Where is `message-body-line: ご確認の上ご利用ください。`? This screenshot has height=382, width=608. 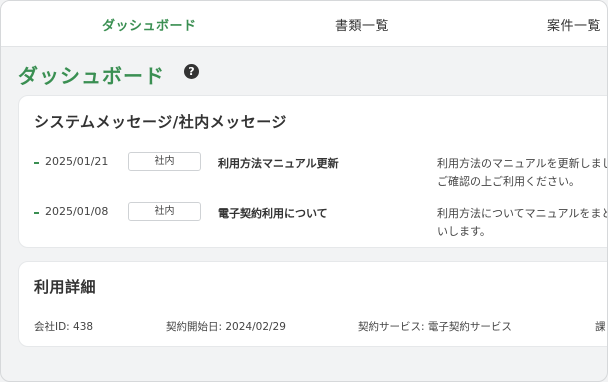
message-body-line: ご確認の上ご利用ください。 is located at coordinates (508, 181).